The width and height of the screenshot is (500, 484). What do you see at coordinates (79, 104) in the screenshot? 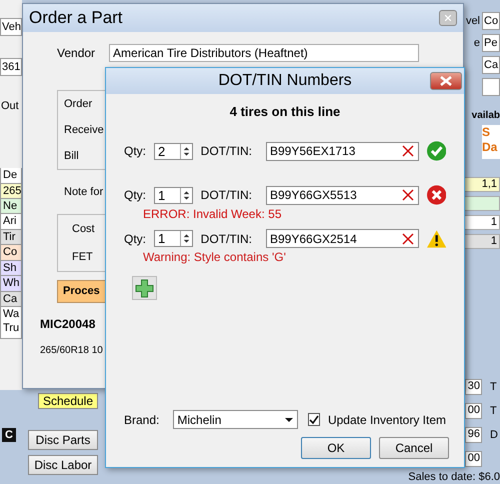
I see `field-label: Order` at bounding box center [79, 104].